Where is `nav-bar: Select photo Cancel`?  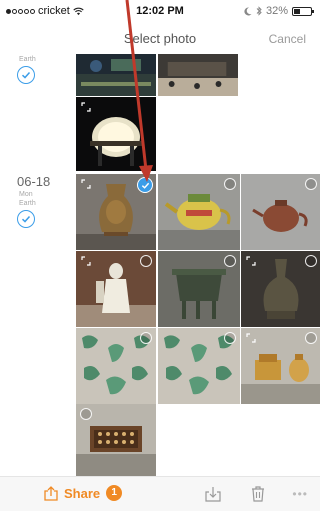
nav-bar: Select photo Cancel is located at coordinates (160, 38).